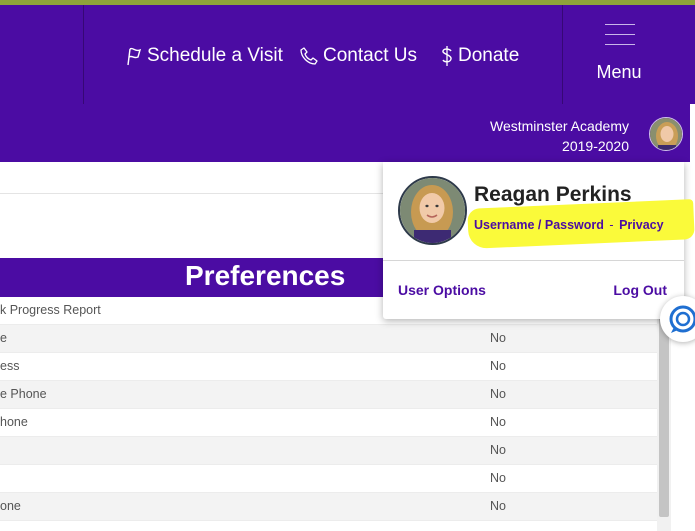 The image size is (695, 531). I want to click on hamburger-icon, so click(620, 39).